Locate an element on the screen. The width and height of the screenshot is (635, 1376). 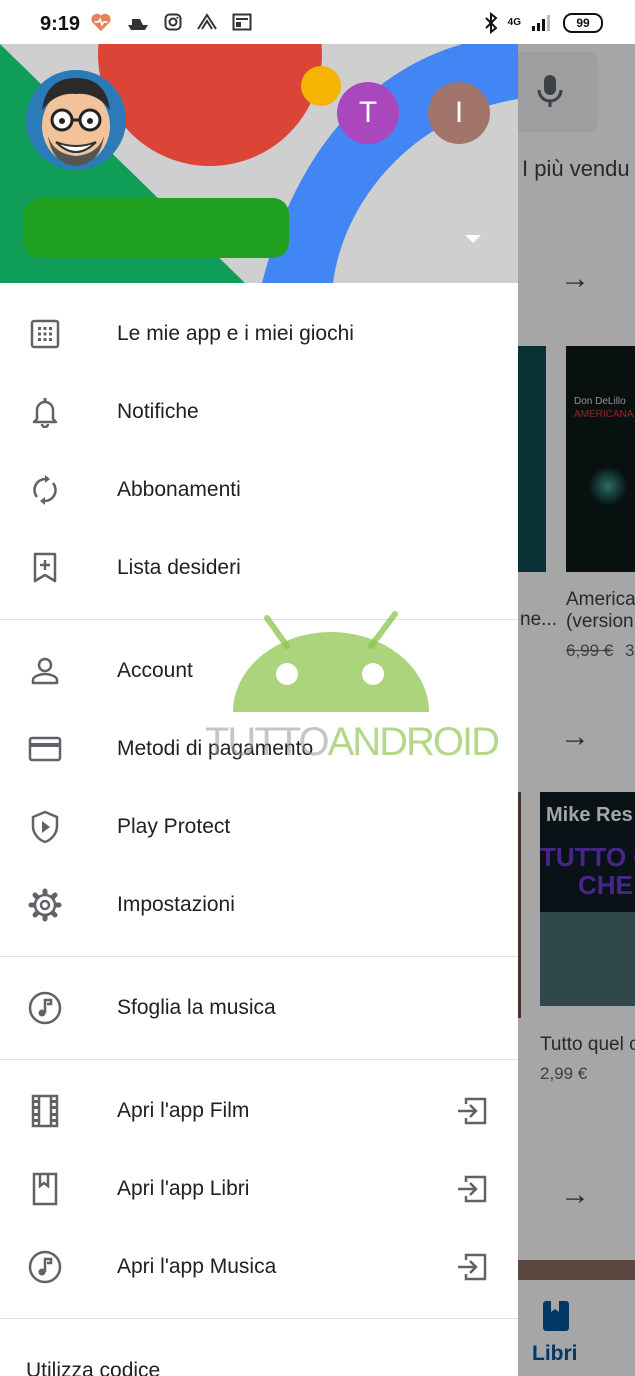
avatar-cartoon-icon is located at coordinates (76, 120).